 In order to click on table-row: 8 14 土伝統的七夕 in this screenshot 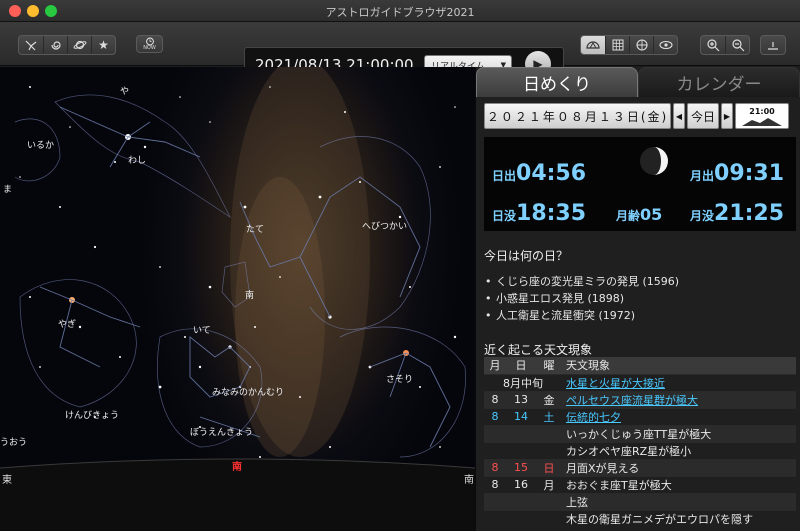, I will do `click(640, 416)`.